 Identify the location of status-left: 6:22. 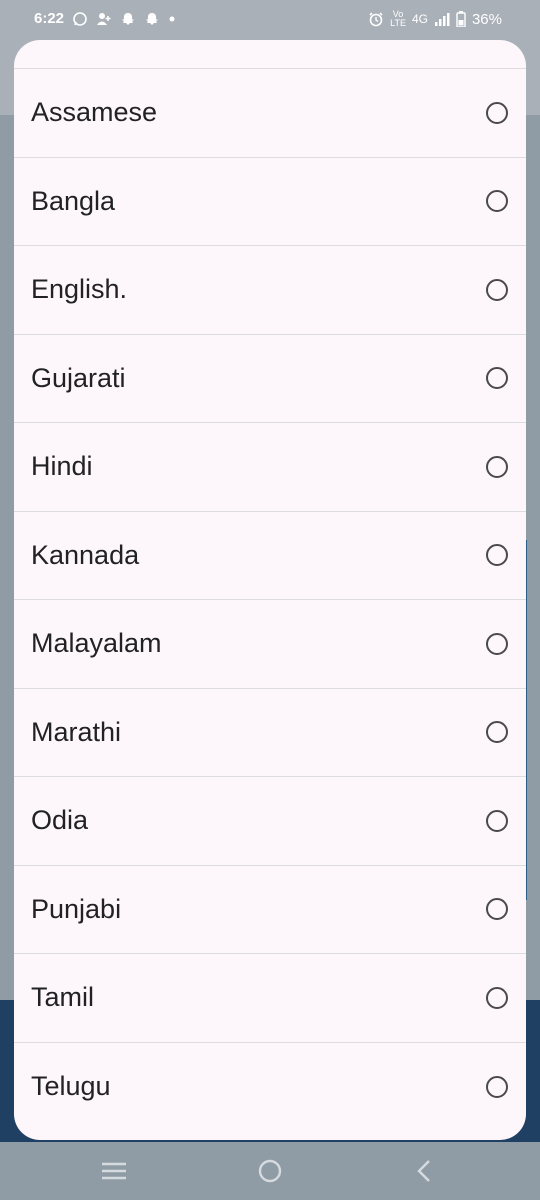
(105, 18).